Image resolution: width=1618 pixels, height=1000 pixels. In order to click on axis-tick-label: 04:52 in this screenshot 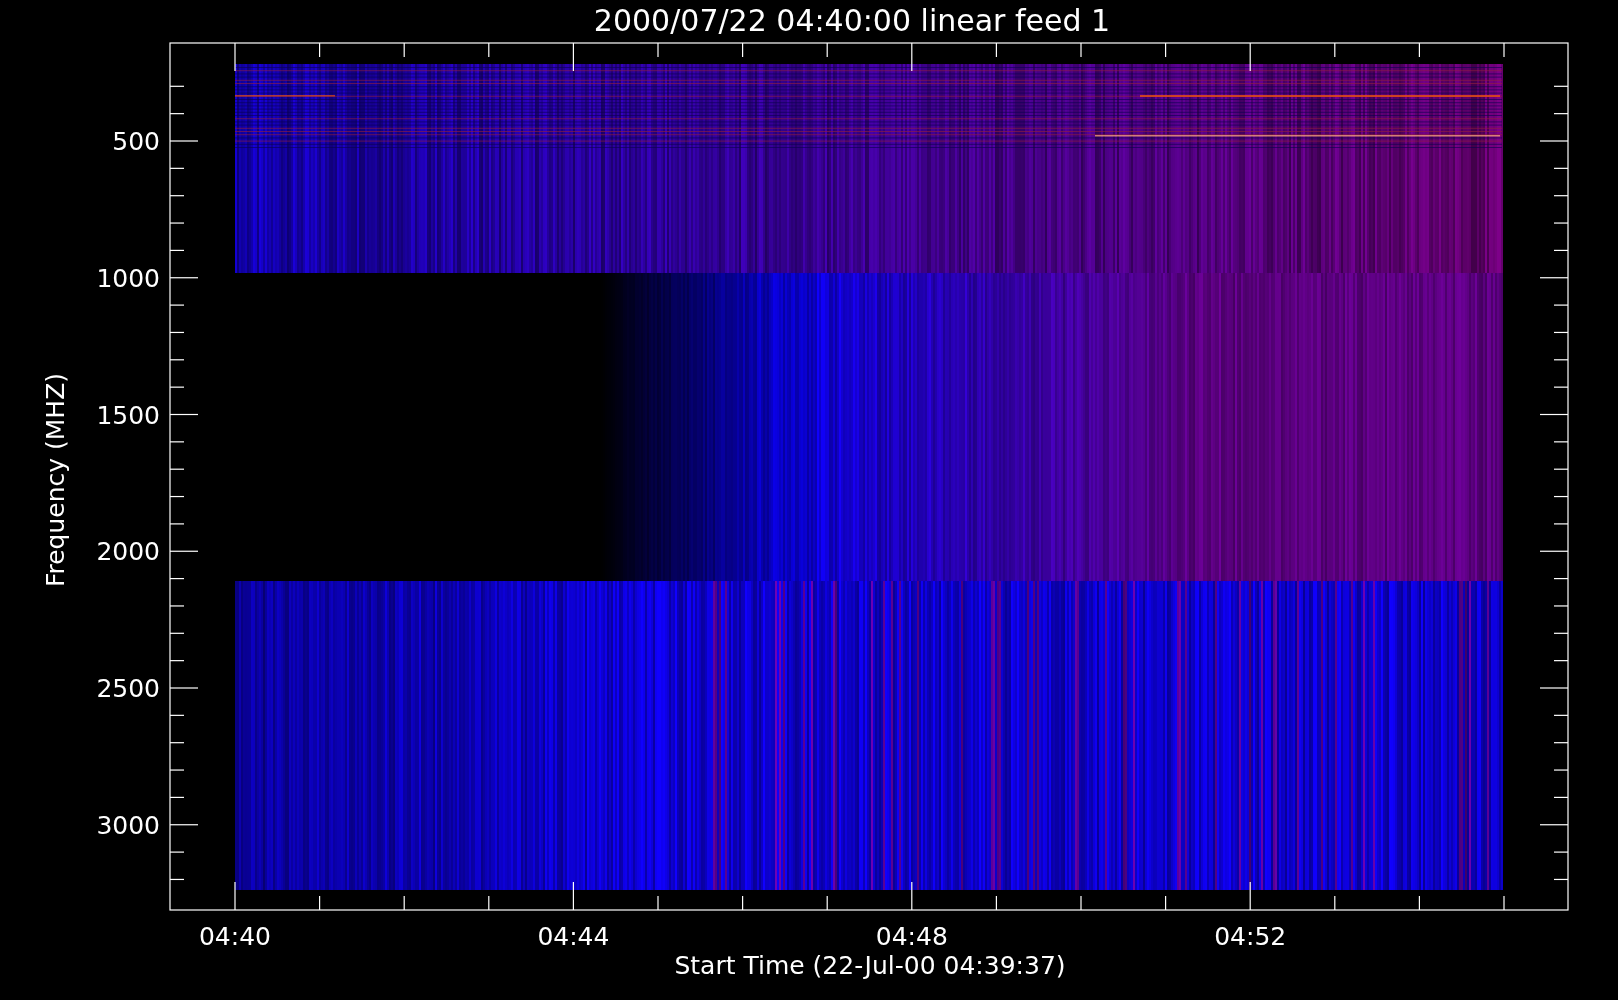, I will do `click(1250, 936)`.